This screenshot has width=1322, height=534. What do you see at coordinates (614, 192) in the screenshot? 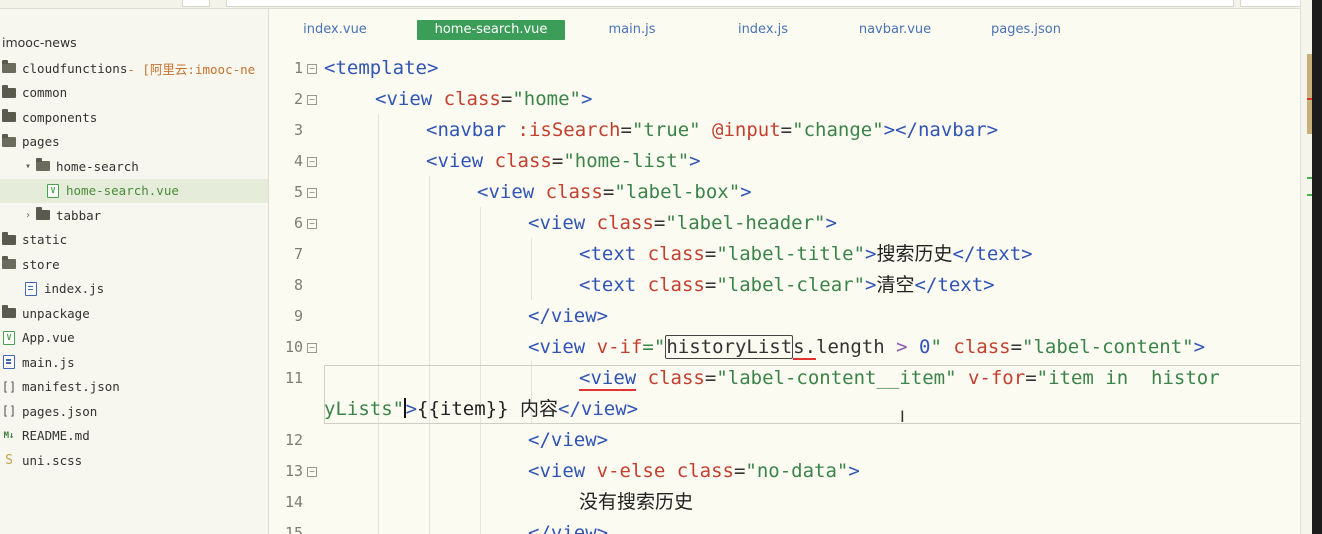
I see `code-text: <view class="label-box">` at bounding box center [614, 192].